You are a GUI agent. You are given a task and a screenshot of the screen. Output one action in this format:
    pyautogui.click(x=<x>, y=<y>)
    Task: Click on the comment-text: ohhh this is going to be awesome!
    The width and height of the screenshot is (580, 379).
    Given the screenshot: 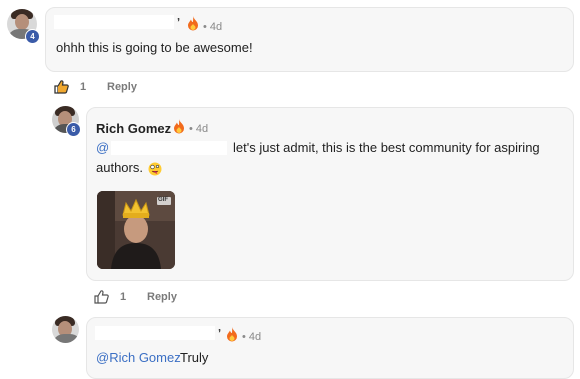 What is the action you would take?
    pyautogui.click(x=154, y=47)
    